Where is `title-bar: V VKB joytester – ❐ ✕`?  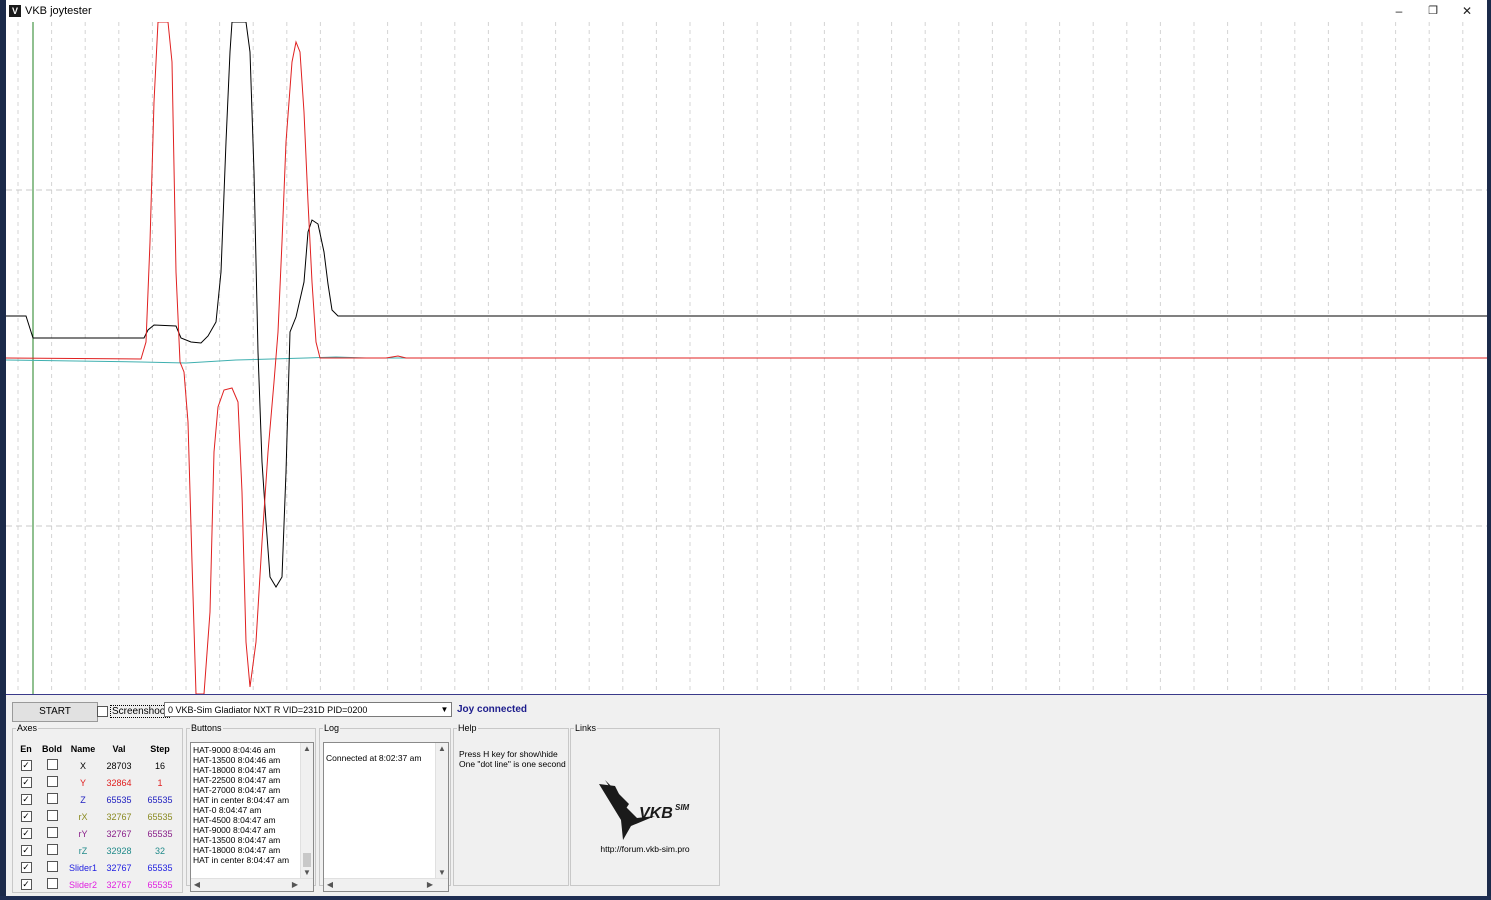 title-bar: V VKB joytester – ❐ ✕ is located at coordinates (746, 11).